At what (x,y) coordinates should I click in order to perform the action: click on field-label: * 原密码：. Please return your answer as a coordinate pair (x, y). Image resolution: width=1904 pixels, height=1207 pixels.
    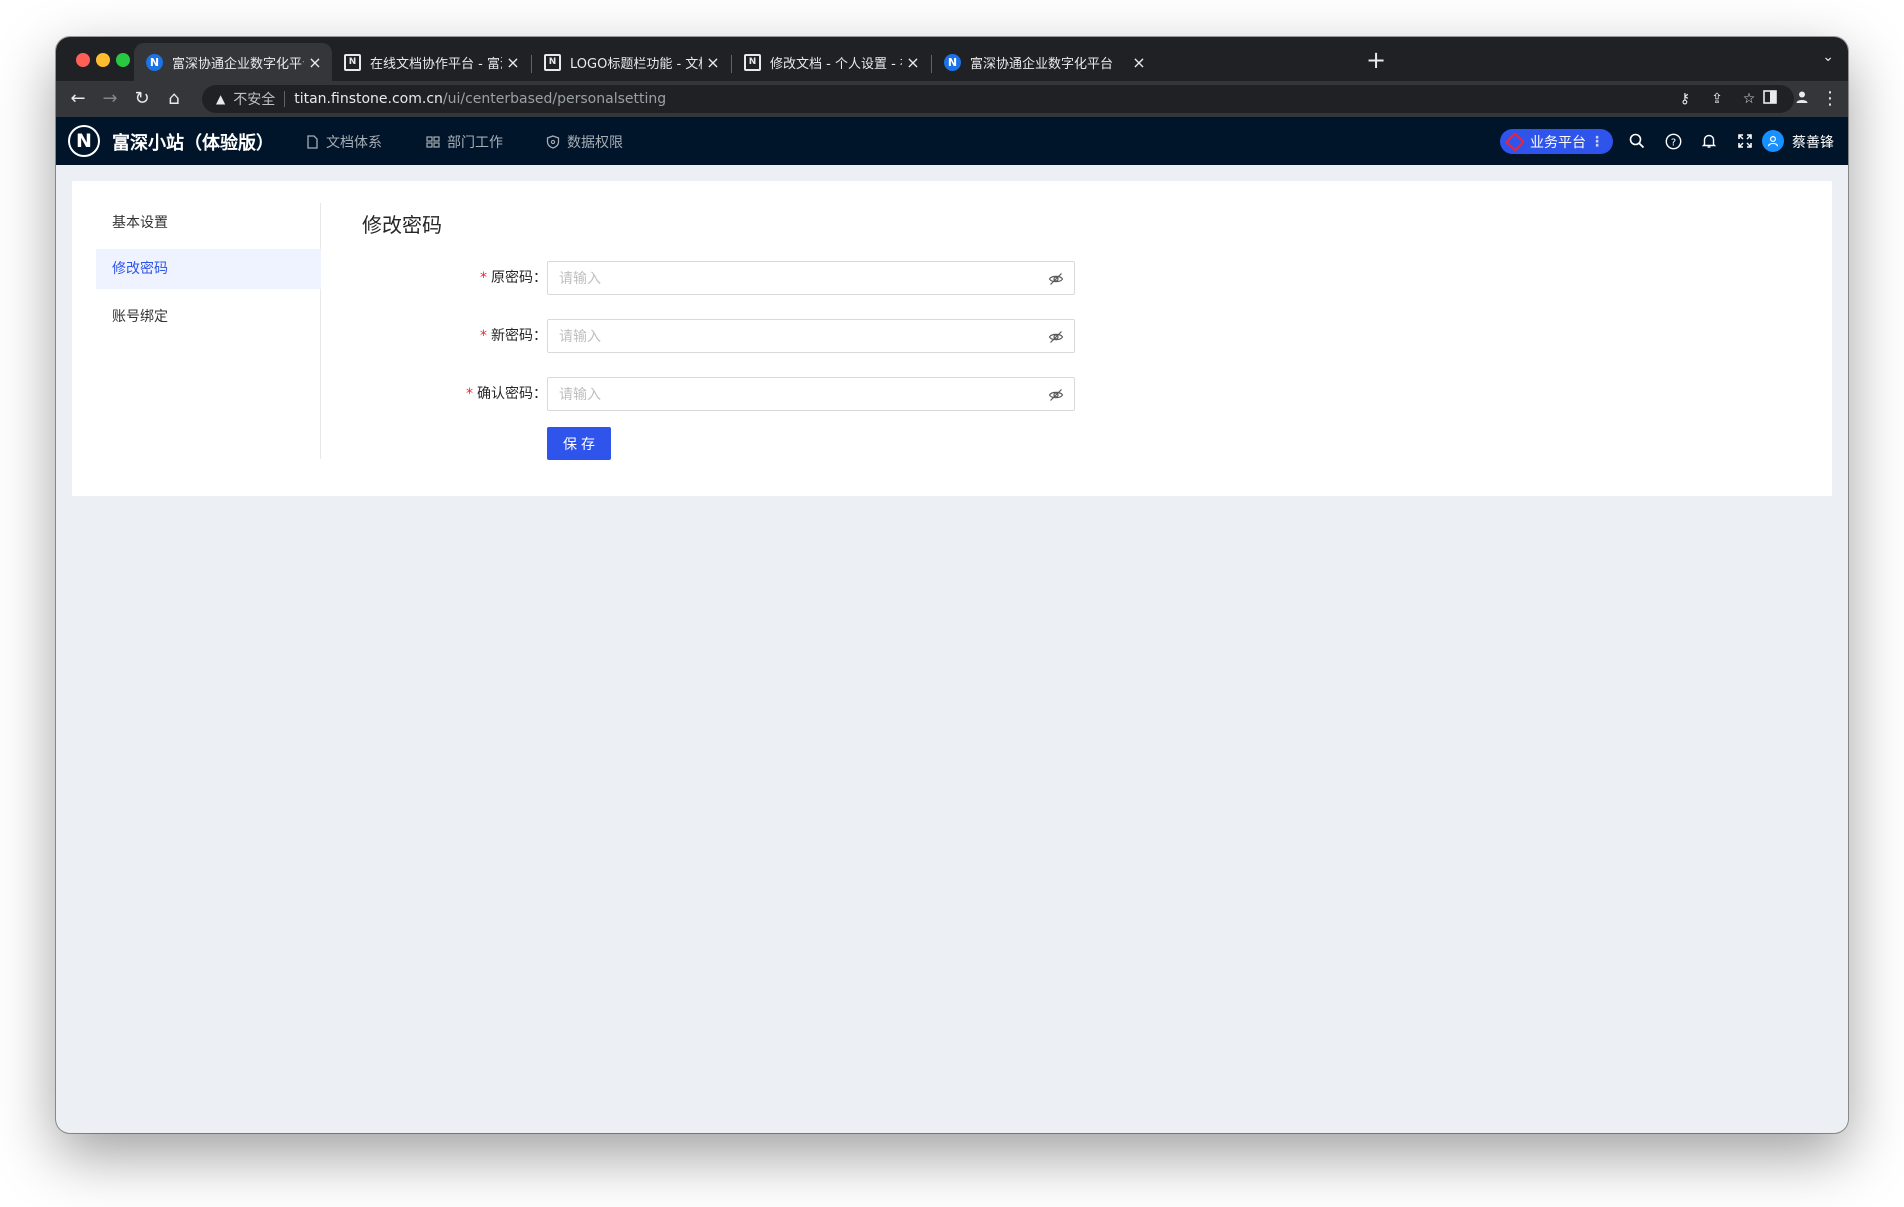
    Looking at the image, I should click on (513, 278).